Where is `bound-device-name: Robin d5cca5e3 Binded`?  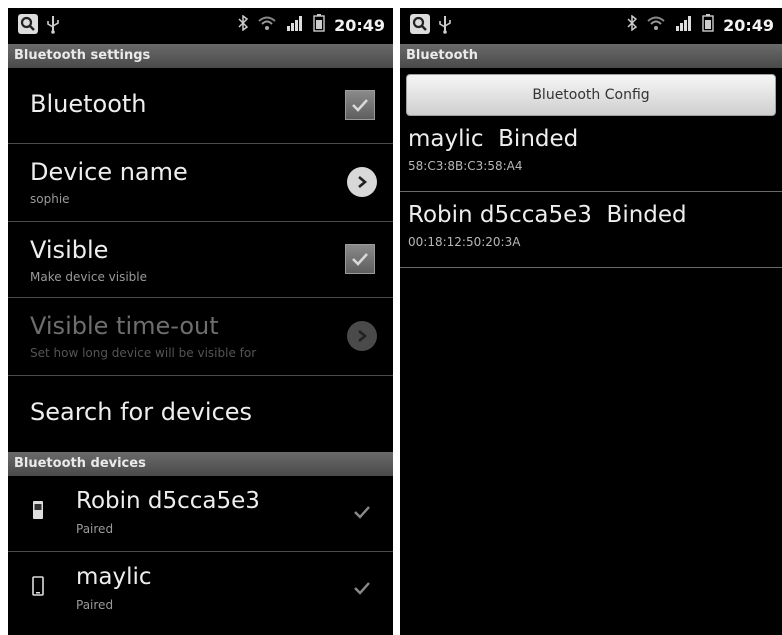
bound-device-name: Robin d5cca5e3 Binded is located at coordinates (547, 215).